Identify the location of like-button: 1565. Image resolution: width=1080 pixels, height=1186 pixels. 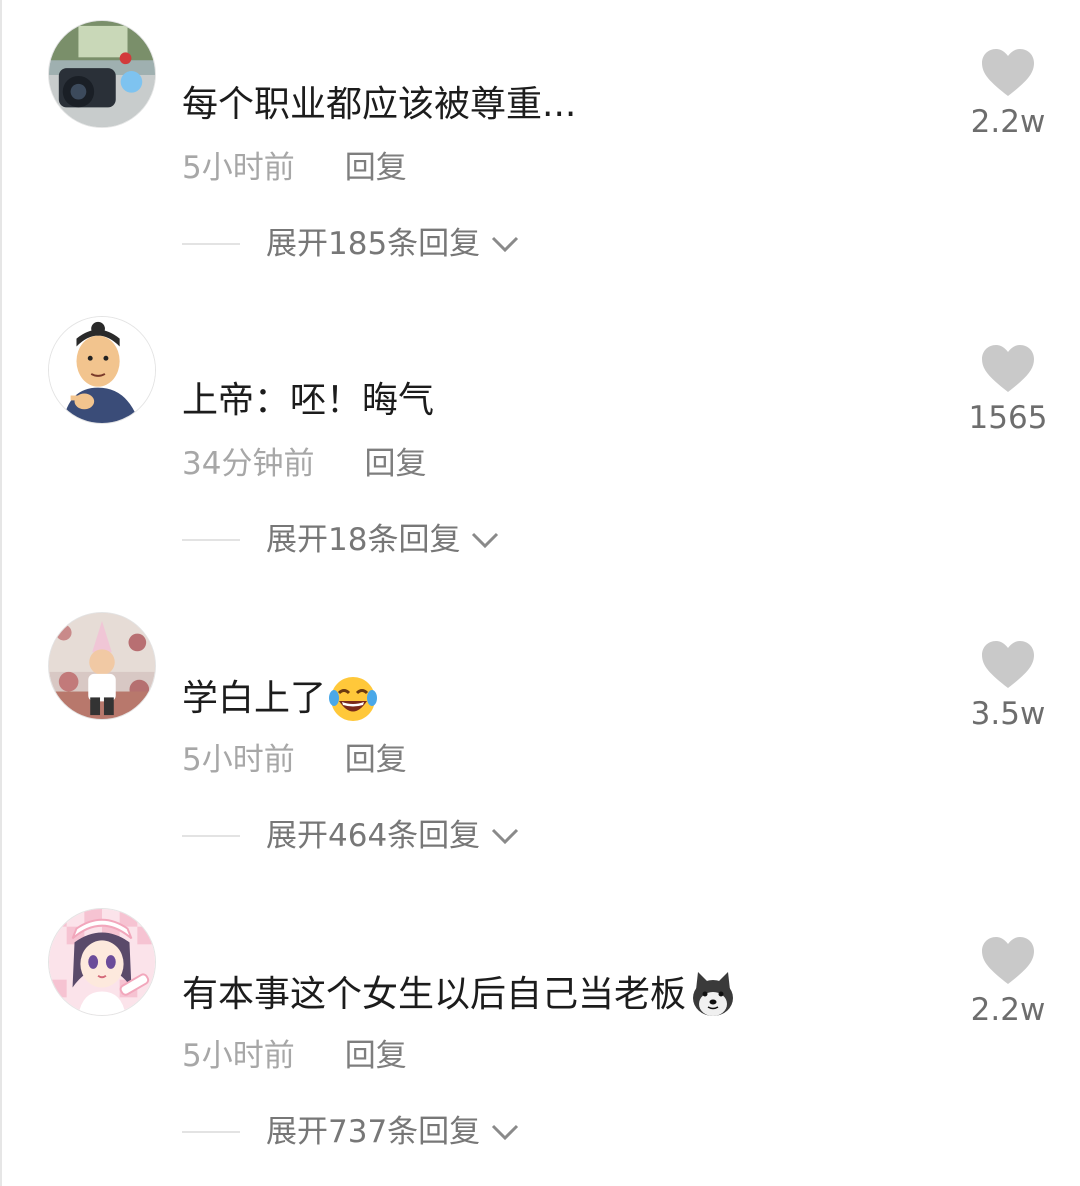
(1008, 391).